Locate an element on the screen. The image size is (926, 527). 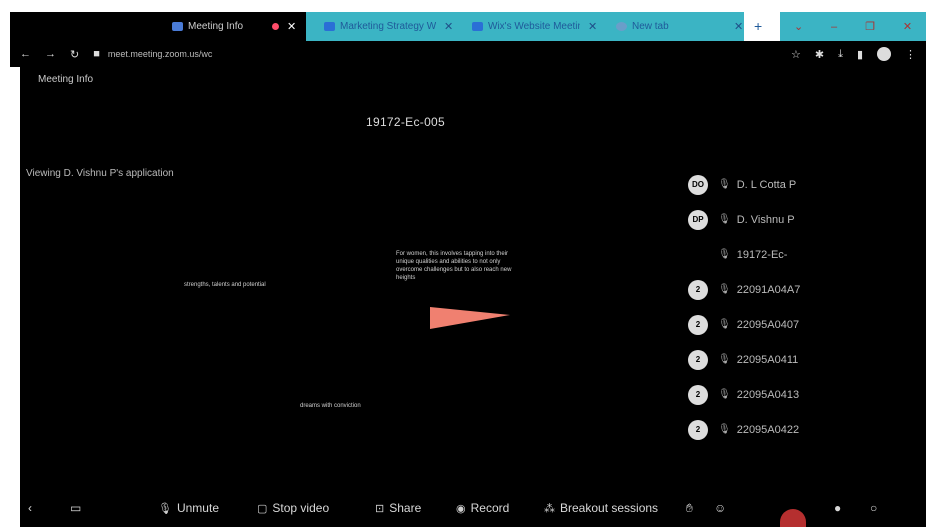
lock-icon: ■ is located at coordinates (96, 54).